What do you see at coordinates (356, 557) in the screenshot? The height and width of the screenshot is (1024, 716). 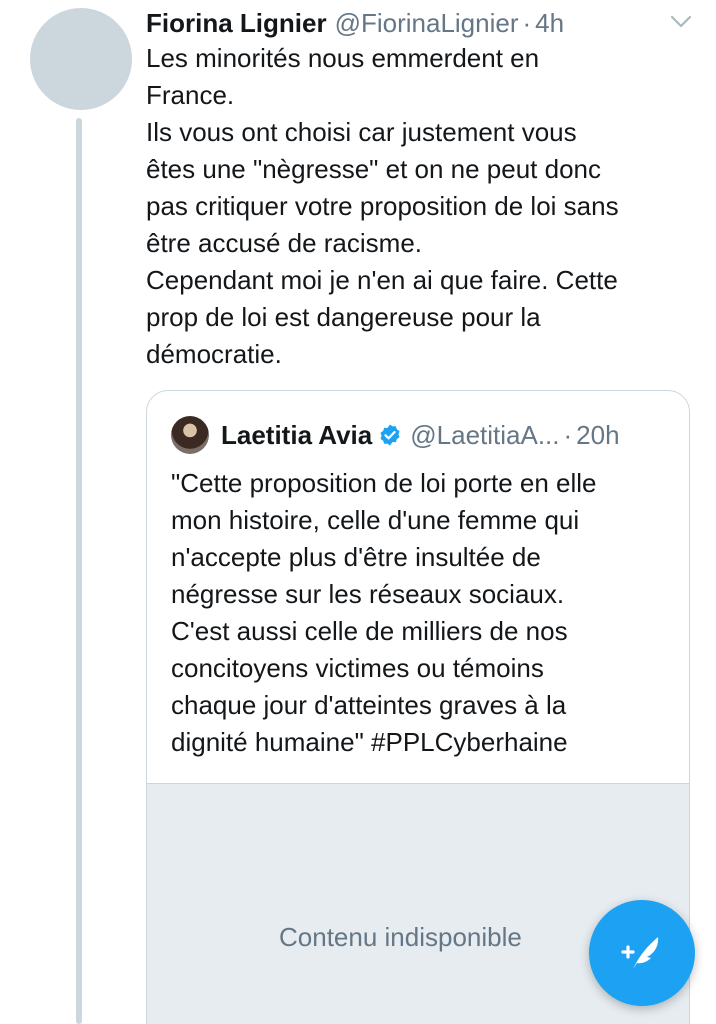 I see `quoted-body-line: n'accepte plus d'être insultée de` at bounding box center [356, 557].